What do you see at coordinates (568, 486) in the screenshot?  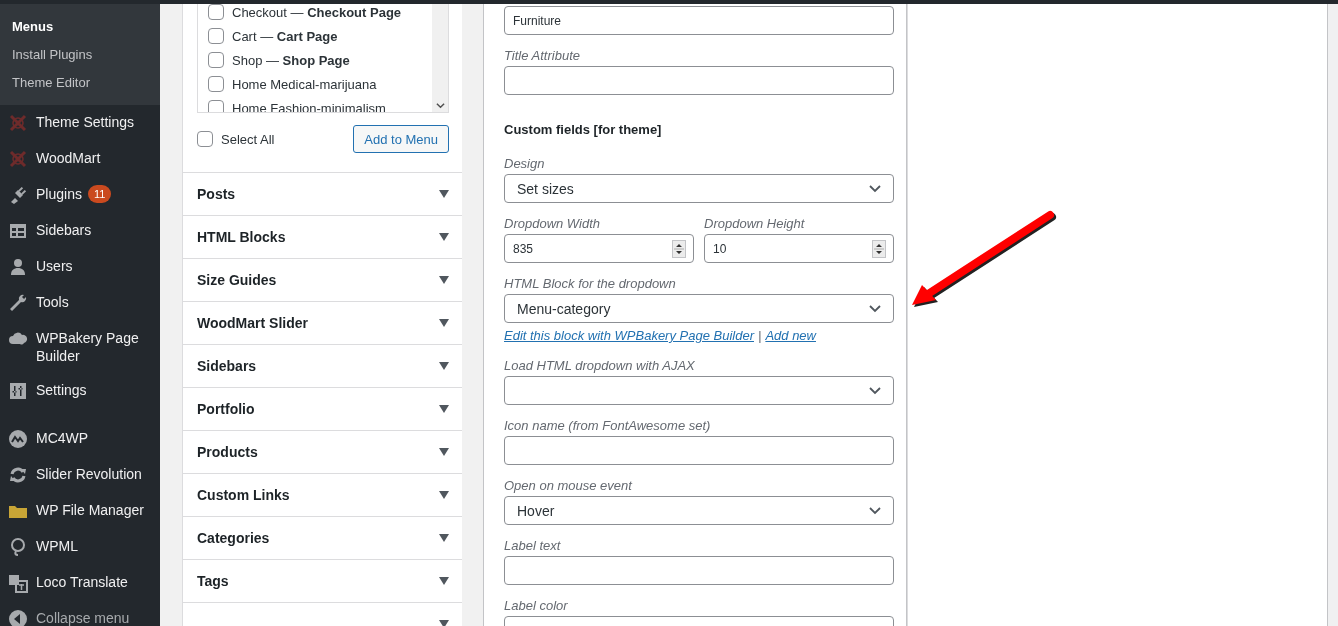 I see `field-label: Open on mouse event` at bounding box center [568, 486].